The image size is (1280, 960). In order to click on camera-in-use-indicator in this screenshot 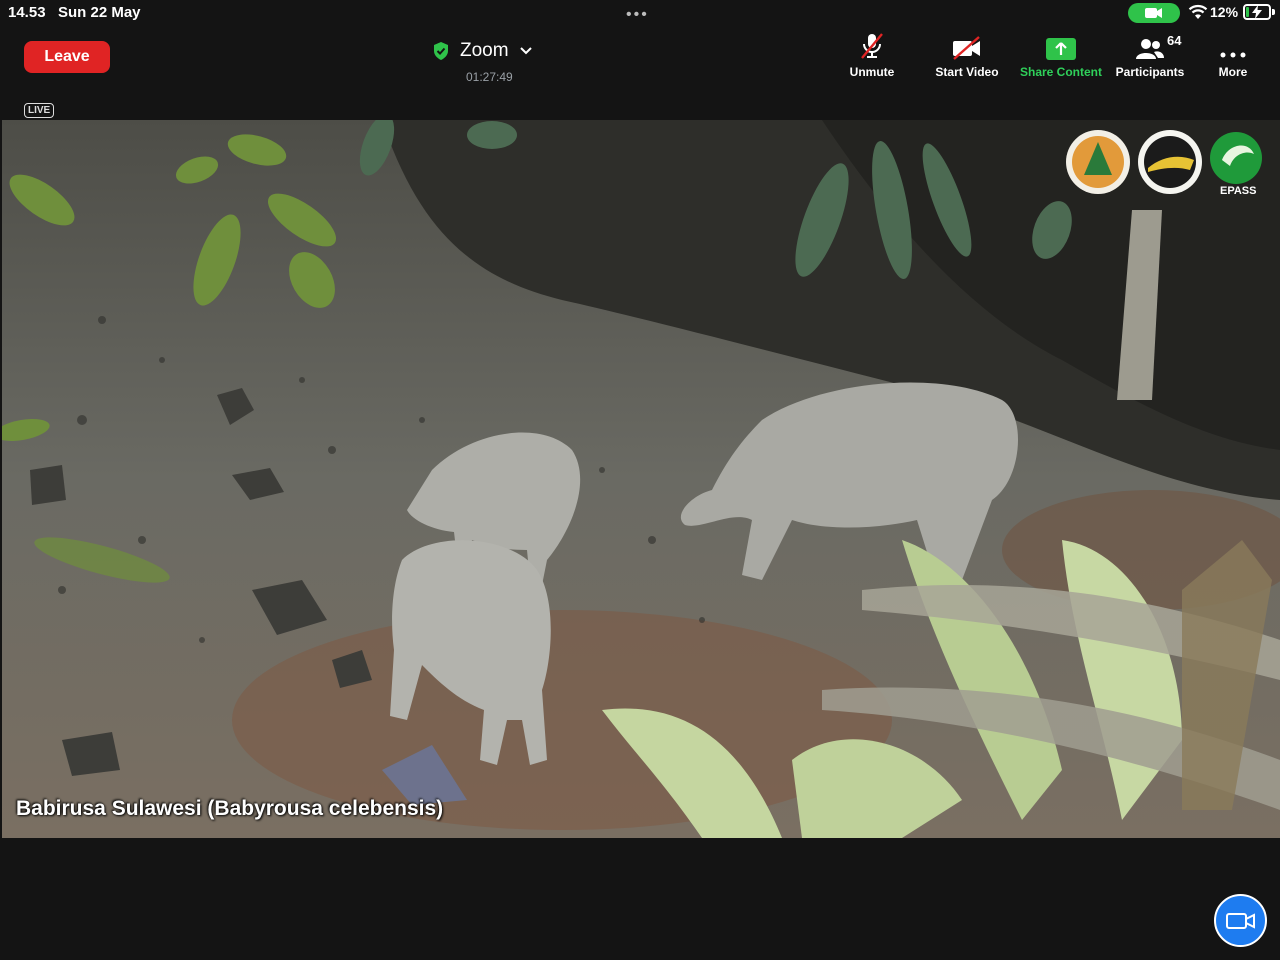, I will do `click(1154, 13)`.